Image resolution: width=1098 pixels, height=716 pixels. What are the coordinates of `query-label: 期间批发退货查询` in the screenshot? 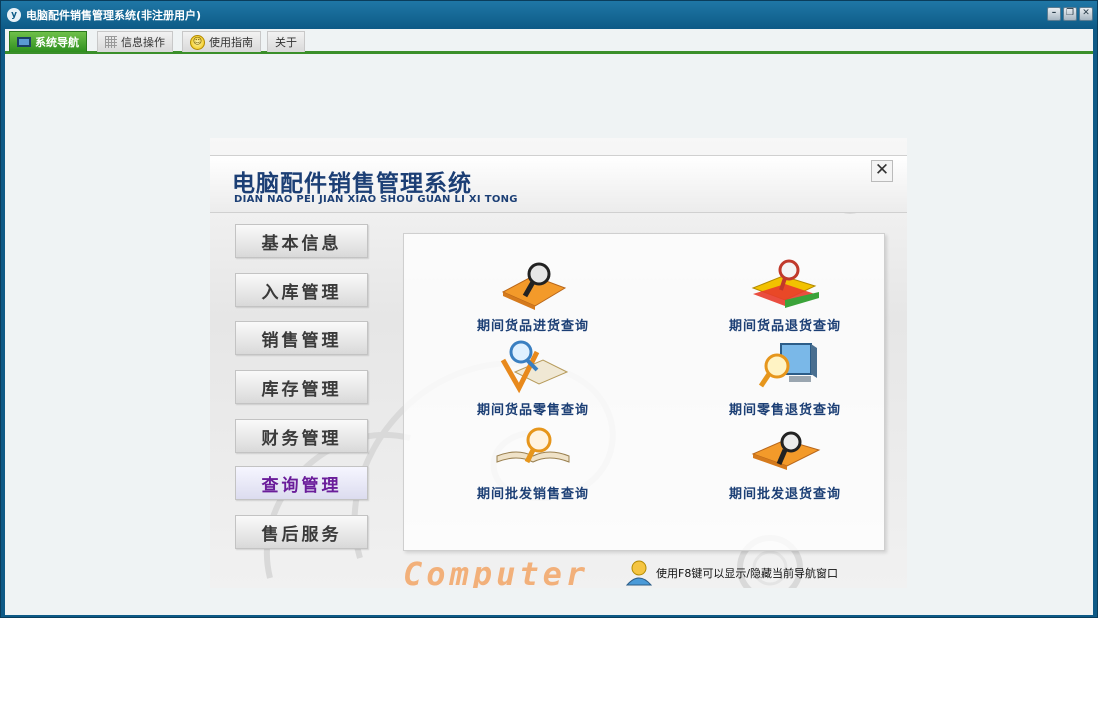 It's located at (784, 494).